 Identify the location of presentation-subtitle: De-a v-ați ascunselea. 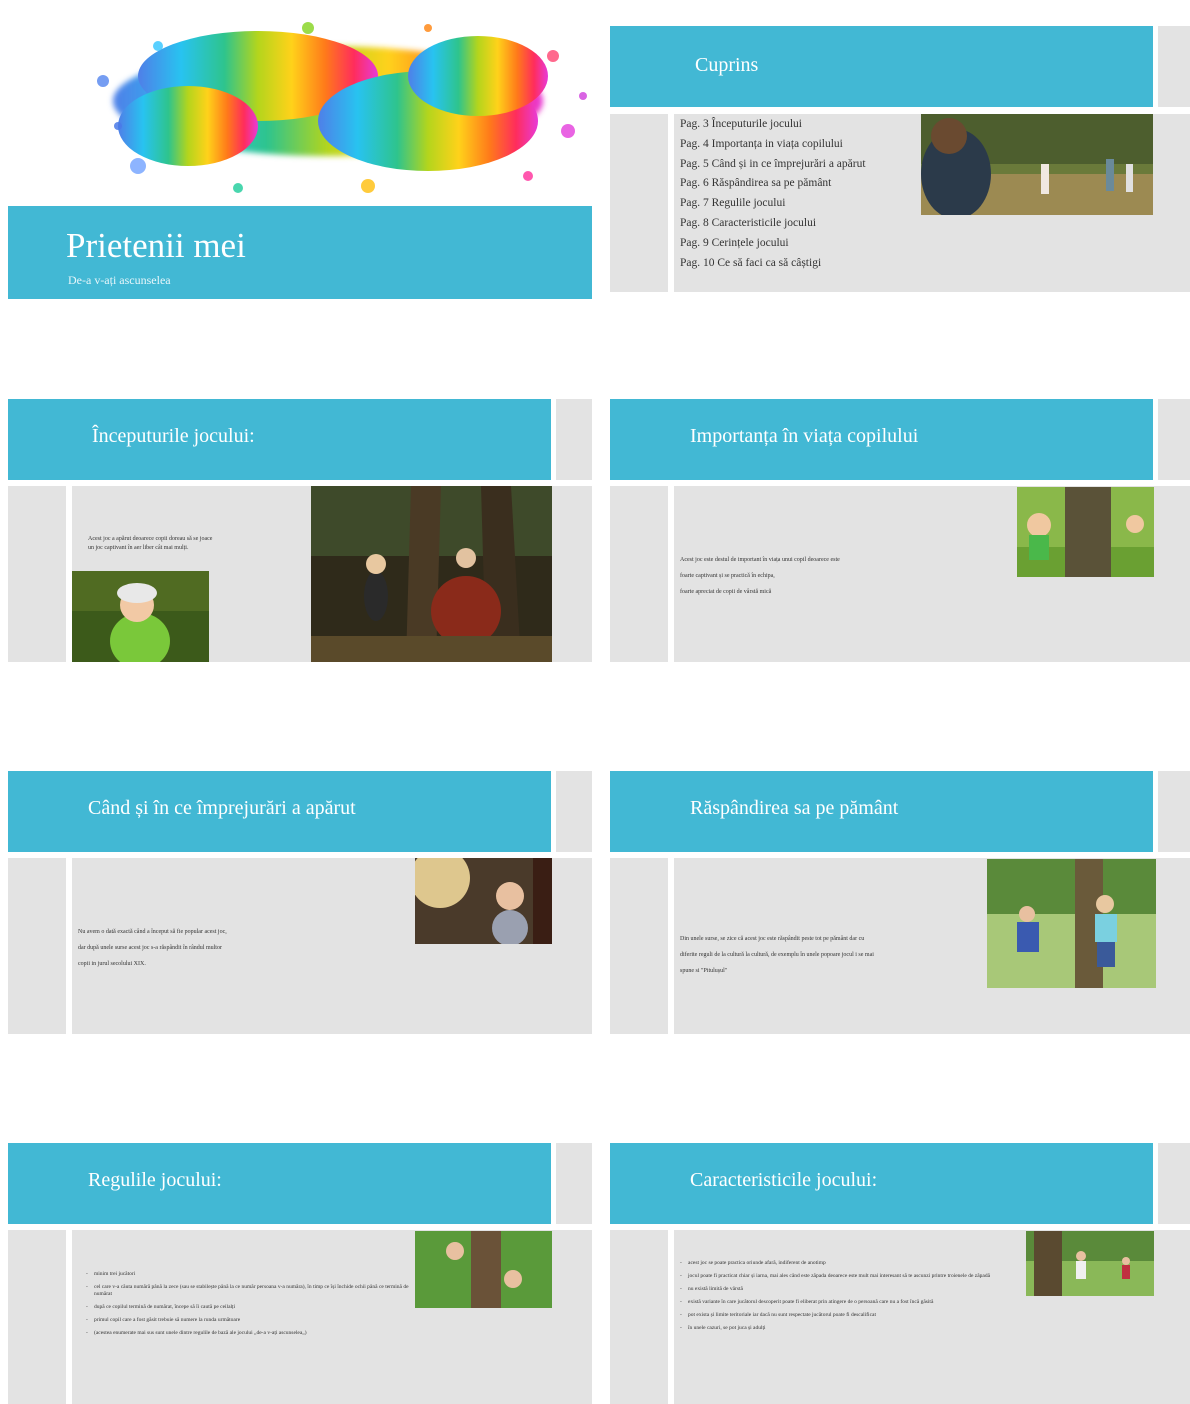
(119, 280).